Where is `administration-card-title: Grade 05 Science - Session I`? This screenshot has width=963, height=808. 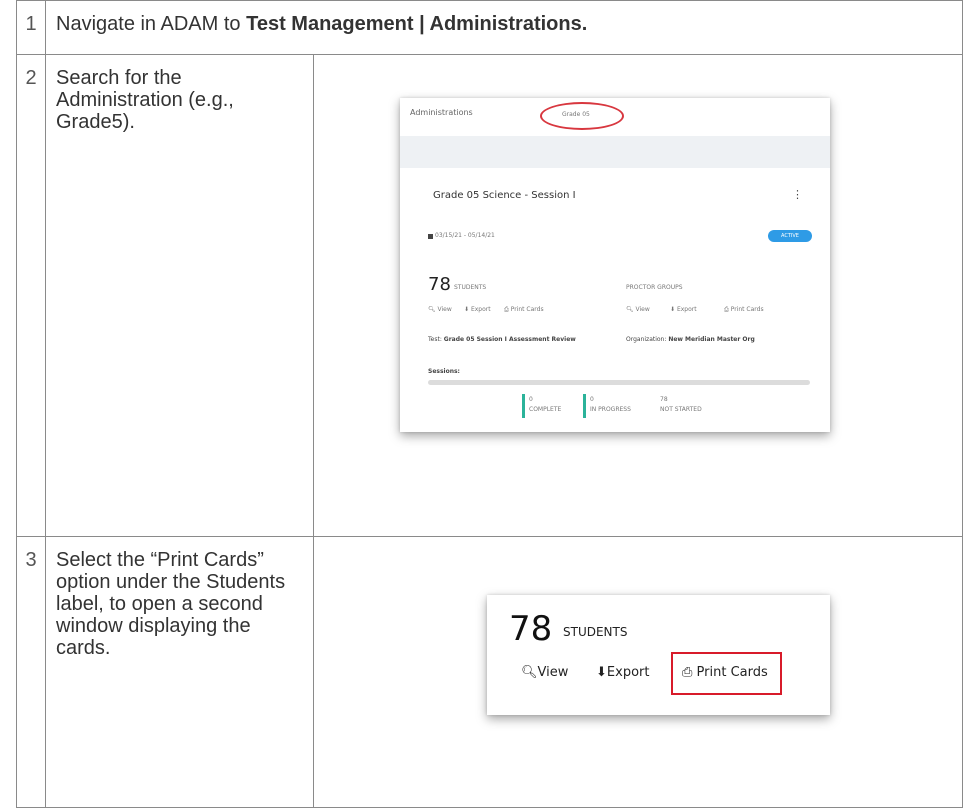 administration-card-title: Grade 05 Science - Session I is located at coordinates (504, 195).